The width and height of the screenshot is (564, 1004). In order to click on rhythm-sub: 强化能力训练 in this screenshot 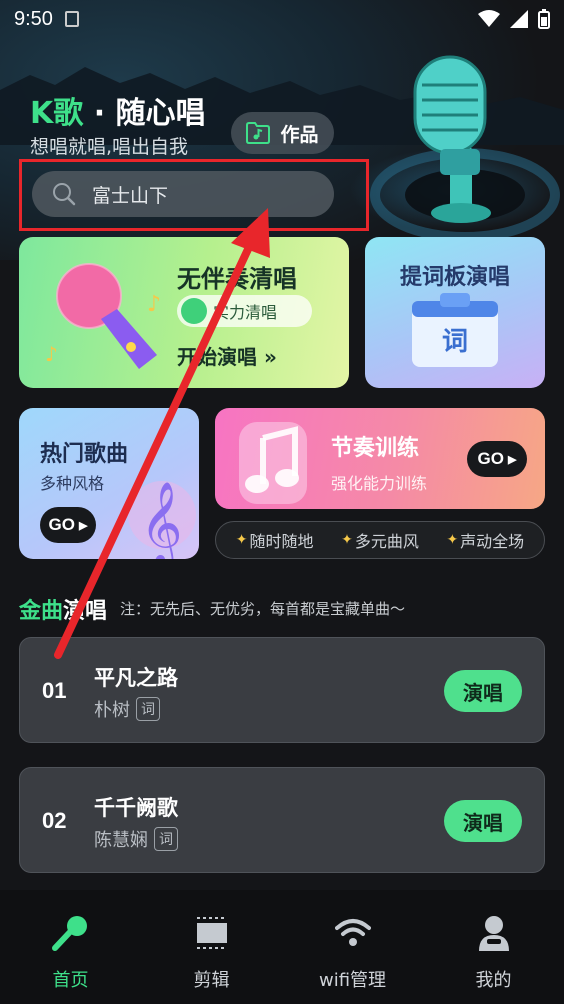, I will do `click(379, 483)`.